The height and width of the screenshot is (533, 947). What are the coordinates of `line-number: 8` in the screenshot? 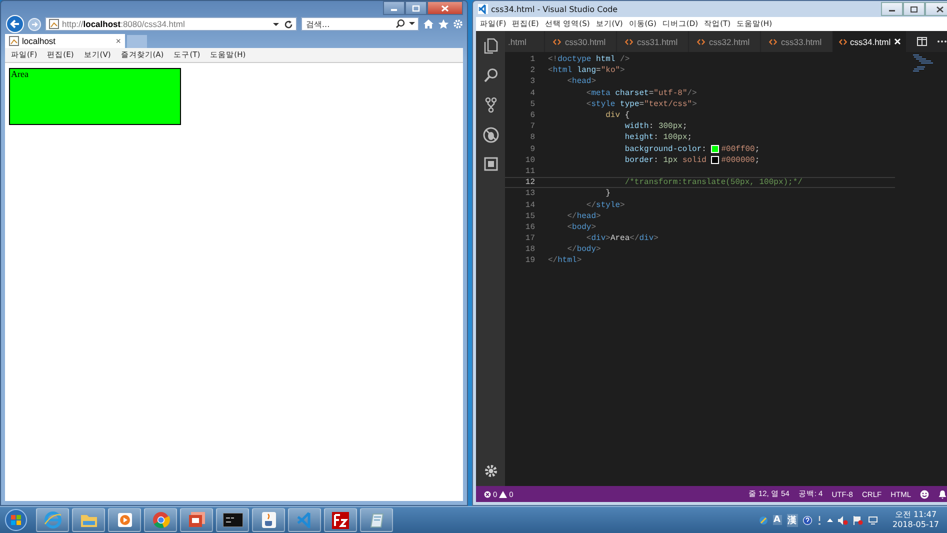 It's located at (532, 137).